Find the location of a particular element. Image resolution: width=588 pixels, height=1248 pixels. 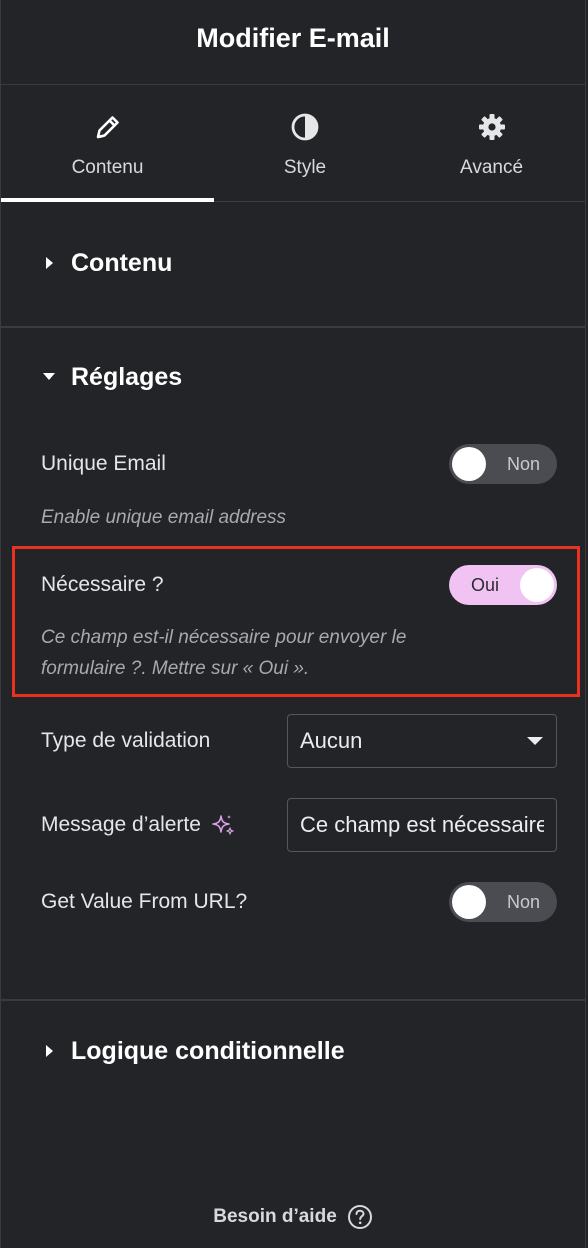

type-validation-row: Type de validation Aucun is located at coordinates (299, 741).